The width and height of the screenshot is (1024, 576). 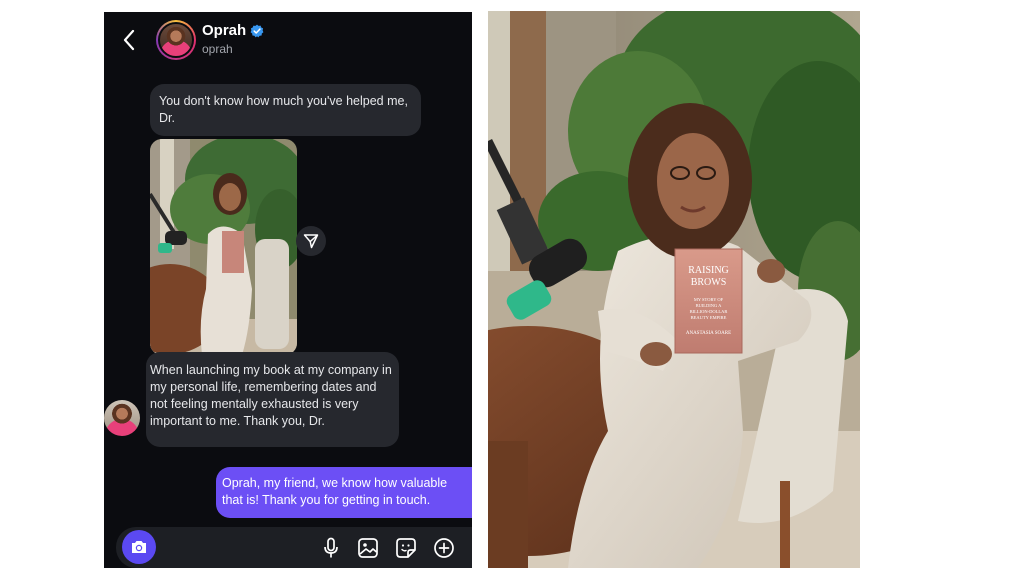 I want to click on book-author: ANASTASIA SOARE, so click(x=708, y=333).